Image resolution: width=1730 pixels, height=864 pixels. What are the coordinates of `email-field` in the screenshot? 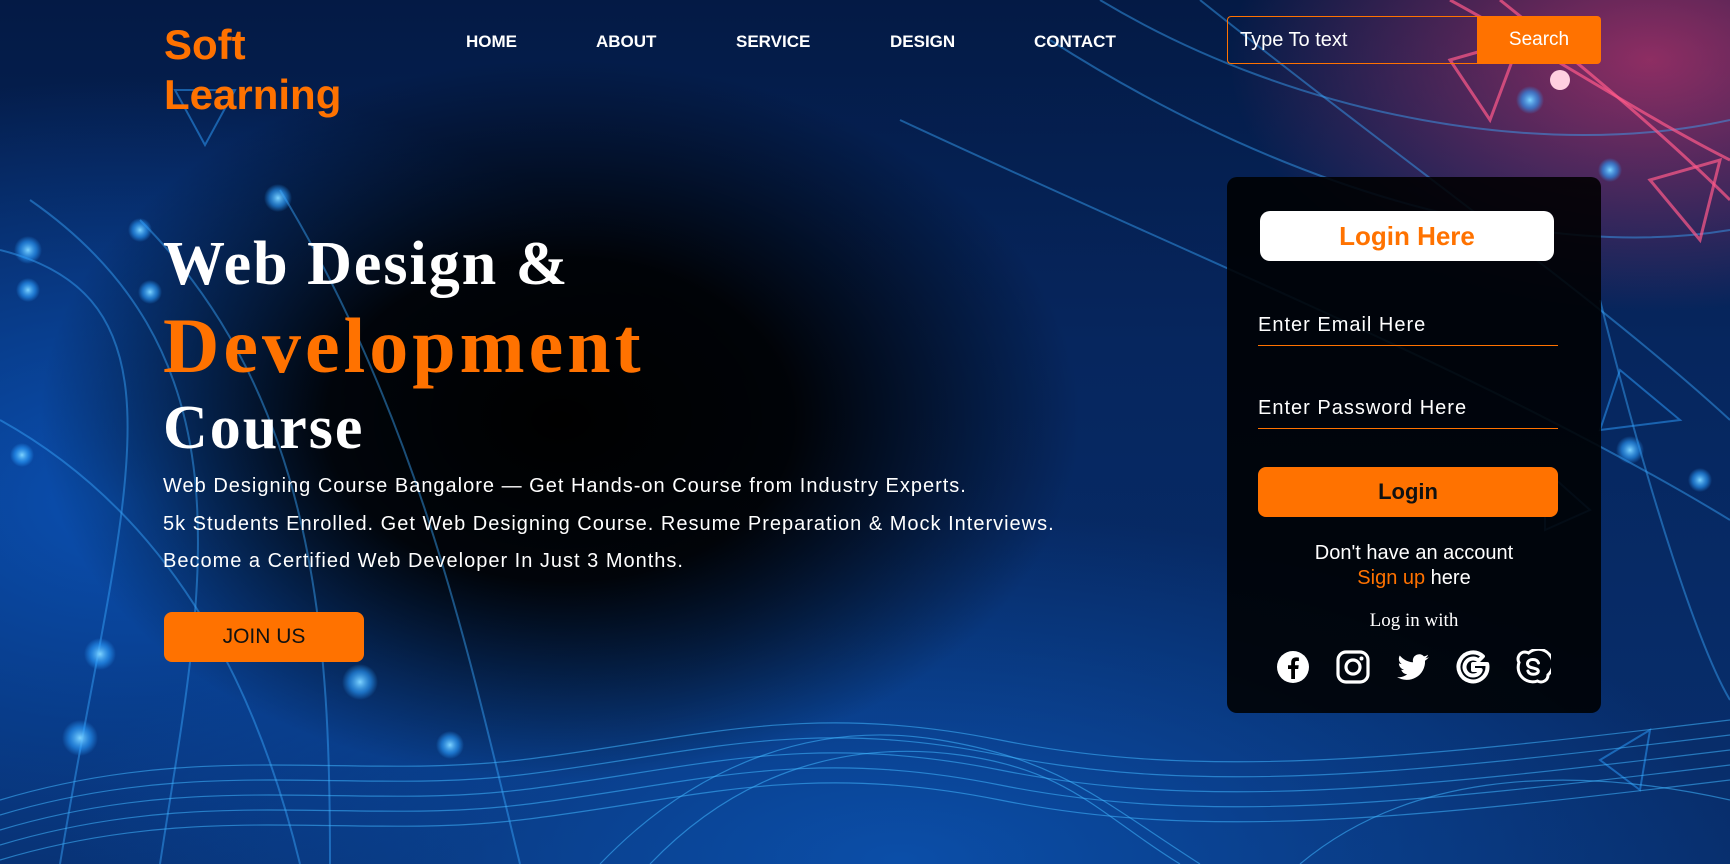 It's located at (1408, 326).